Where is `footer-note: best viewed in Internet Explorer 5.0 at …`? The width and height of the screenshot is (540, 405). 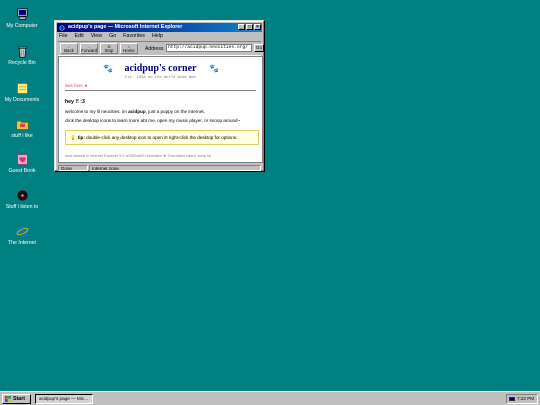
footer-note: best viewed in Internet Explorer 5.0 at … is located at coordinates (138, 156).